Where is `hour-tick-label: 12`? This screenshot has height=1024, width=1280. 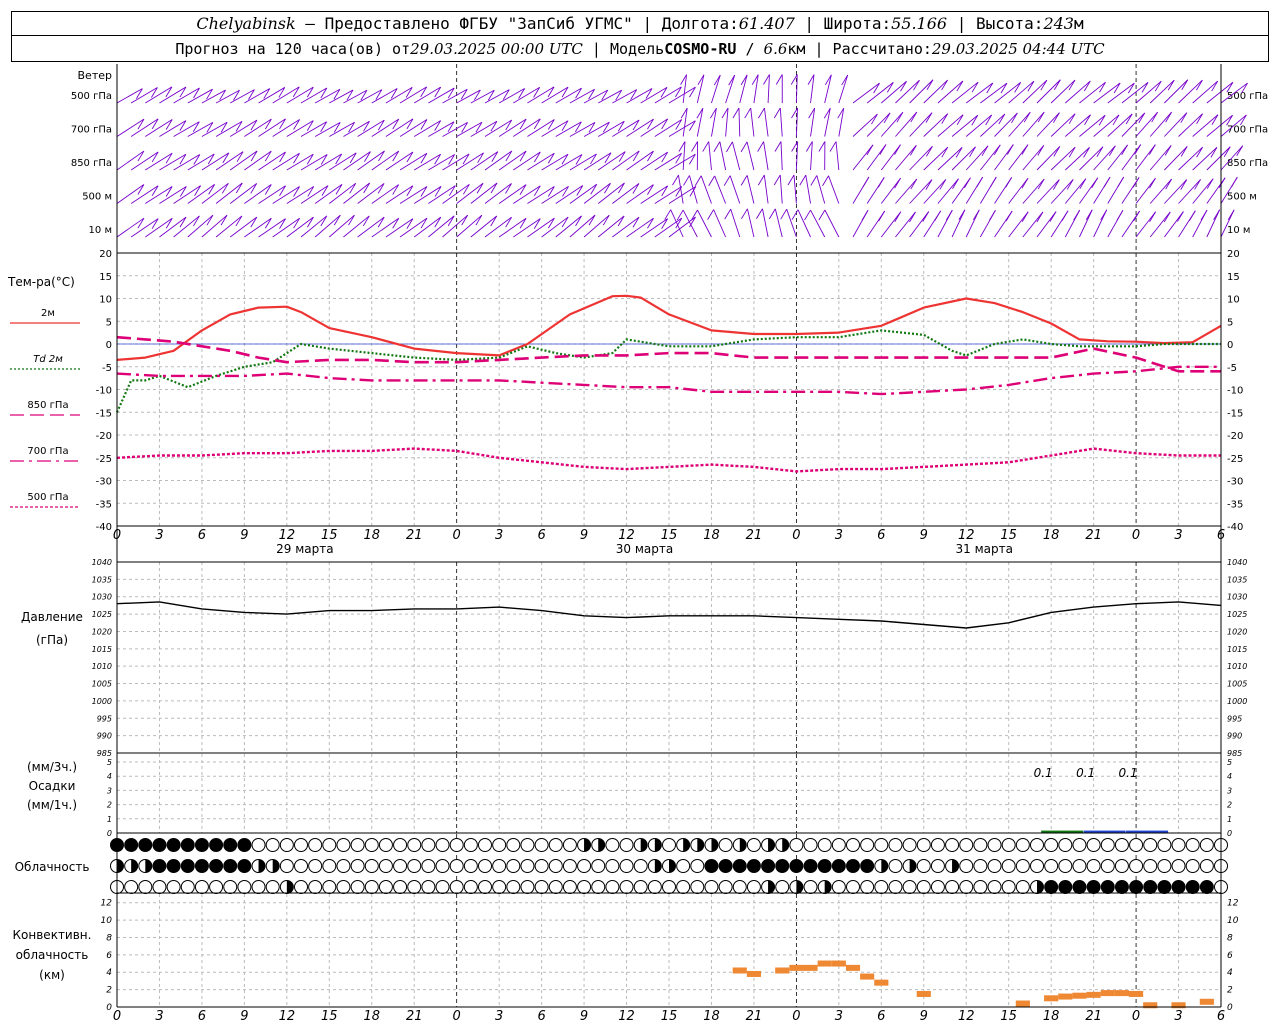
hour-tick-label: 12 is located at coordinates (626, 535).